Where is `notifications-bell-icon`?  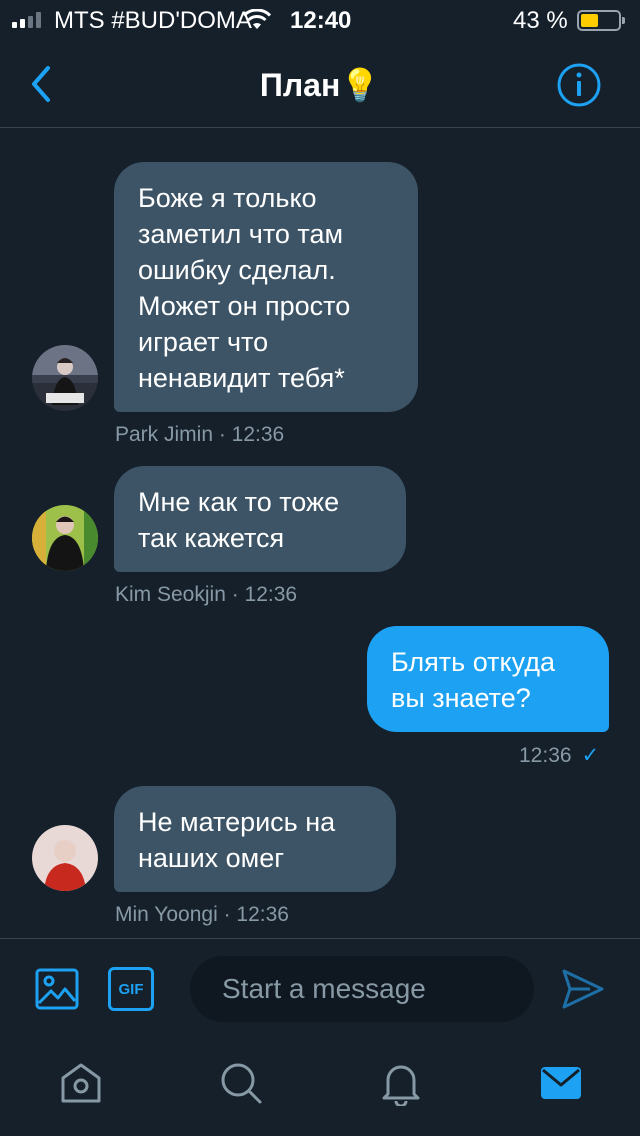
notifications-bell-icon is located at coordinates (401, 1083).